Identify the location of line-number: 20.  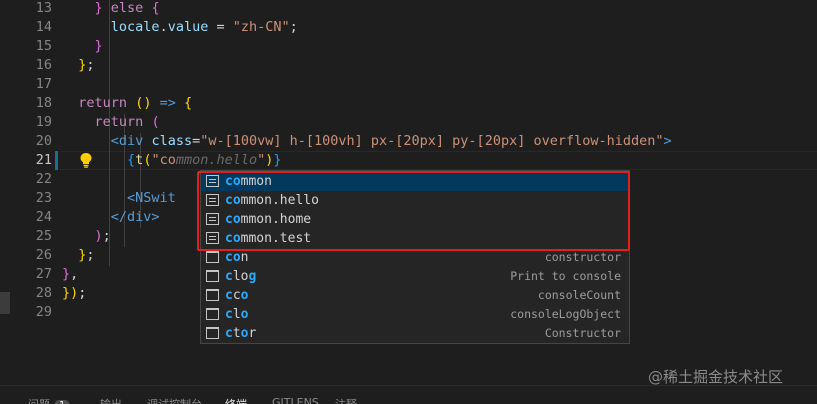
(43, 141).